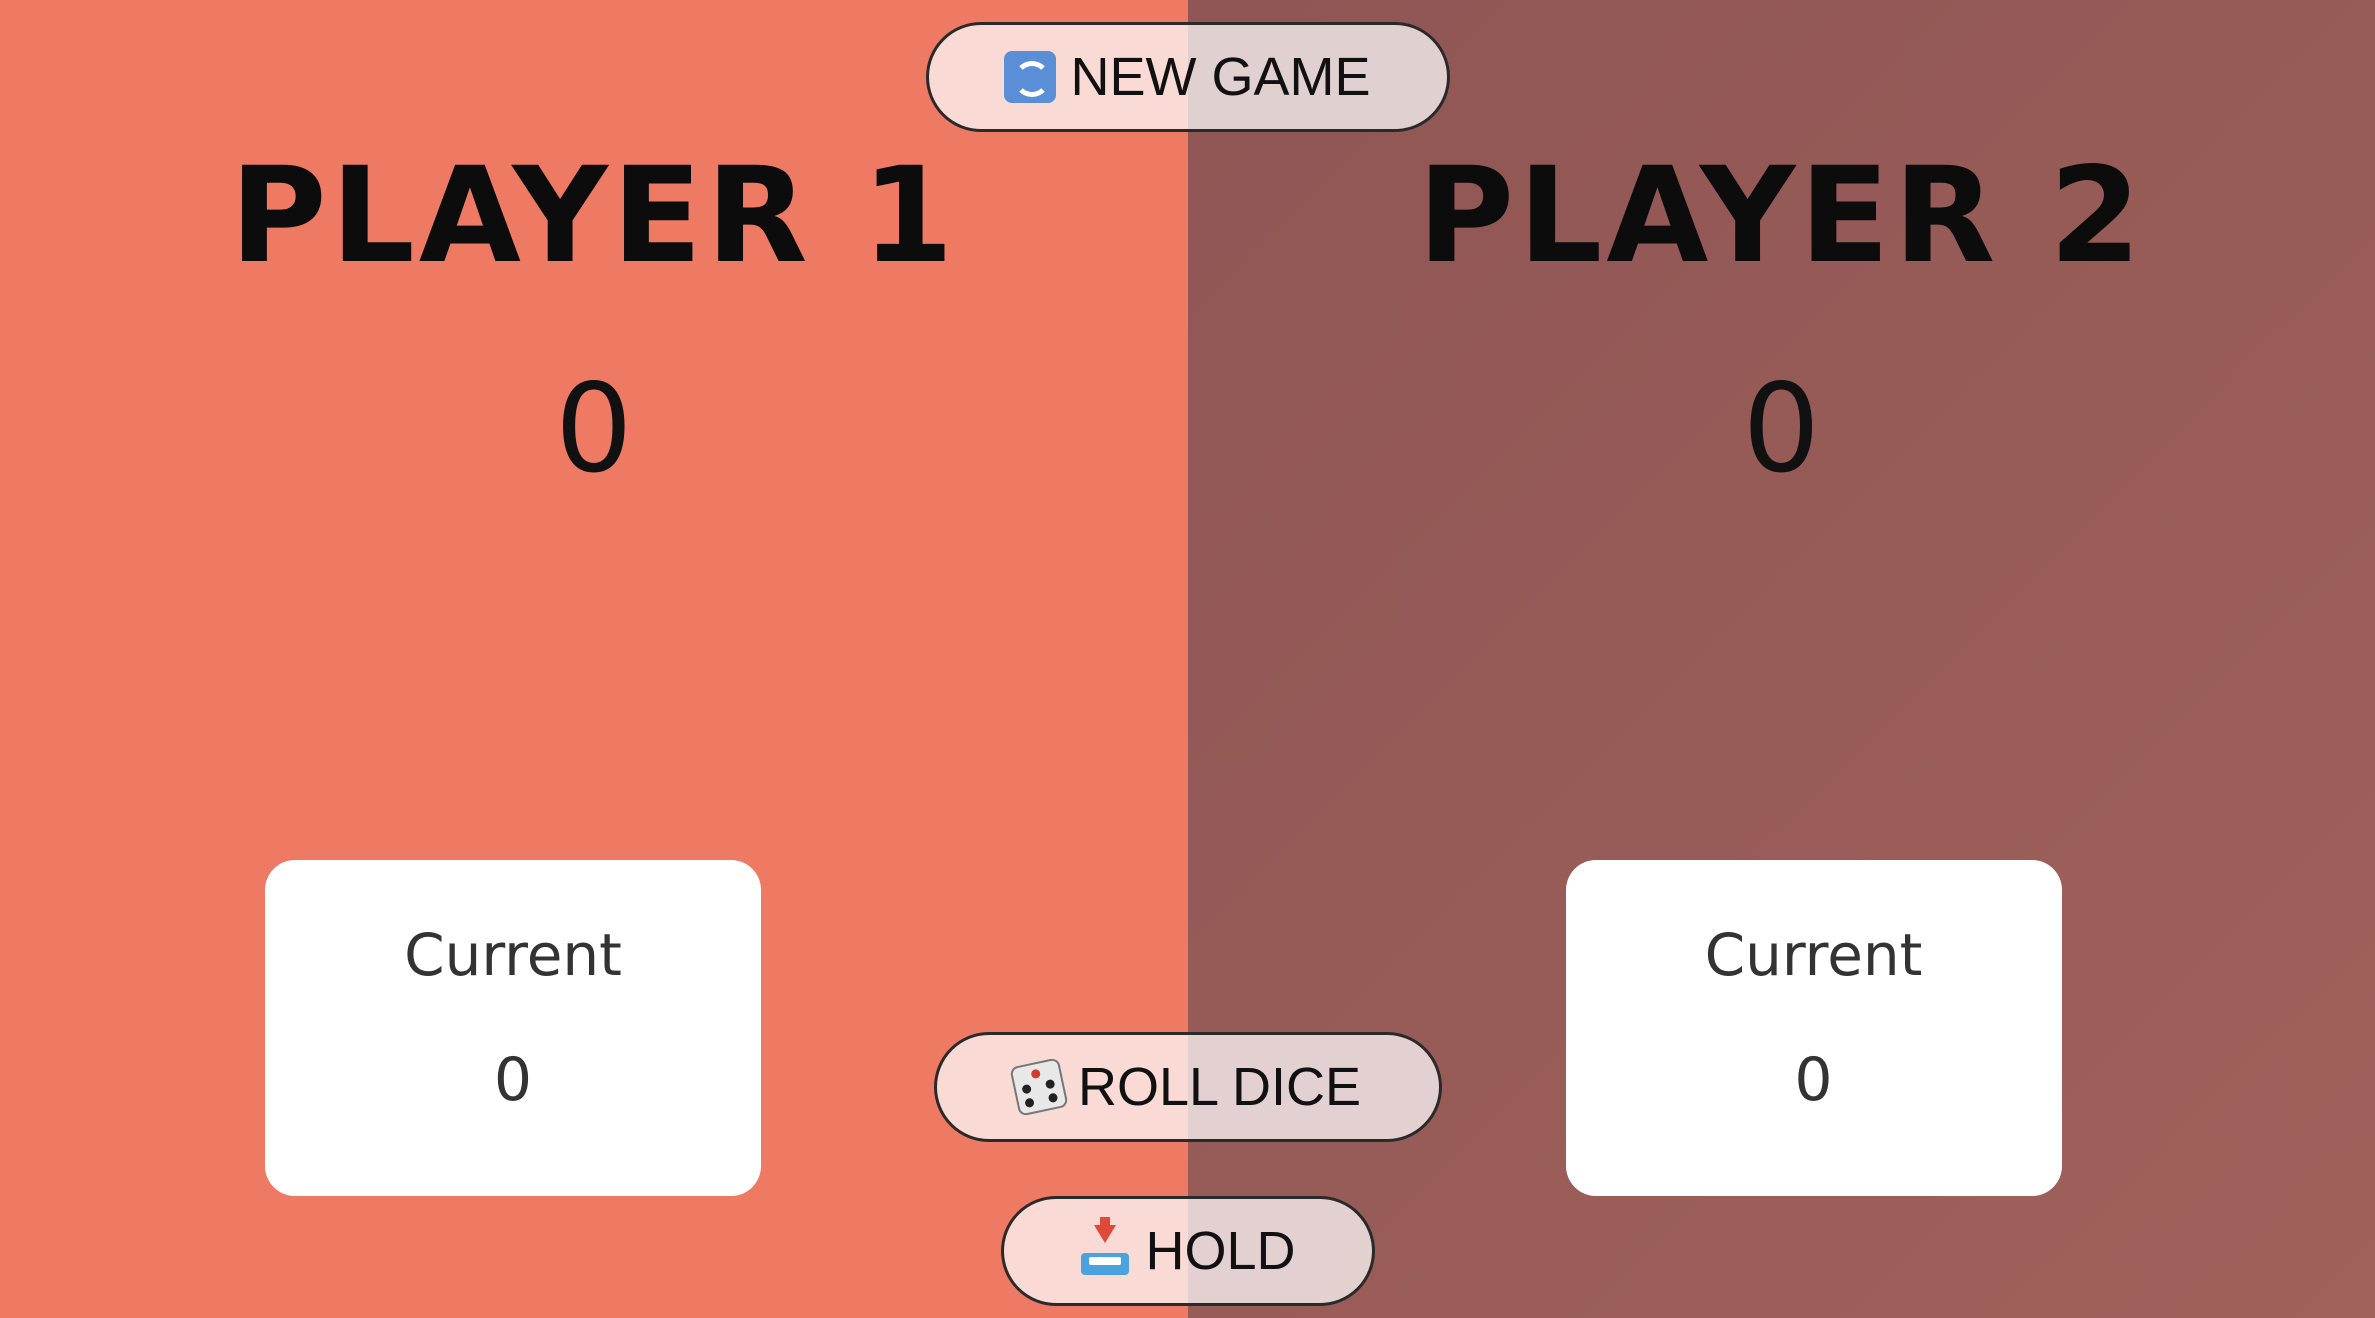 This screenshot has width=2375, height=1318. What do you see at coordinates (1220, 1251) in the screenshot?
I see `hold-label: HOLD` at bounding box center [1220, 1251].